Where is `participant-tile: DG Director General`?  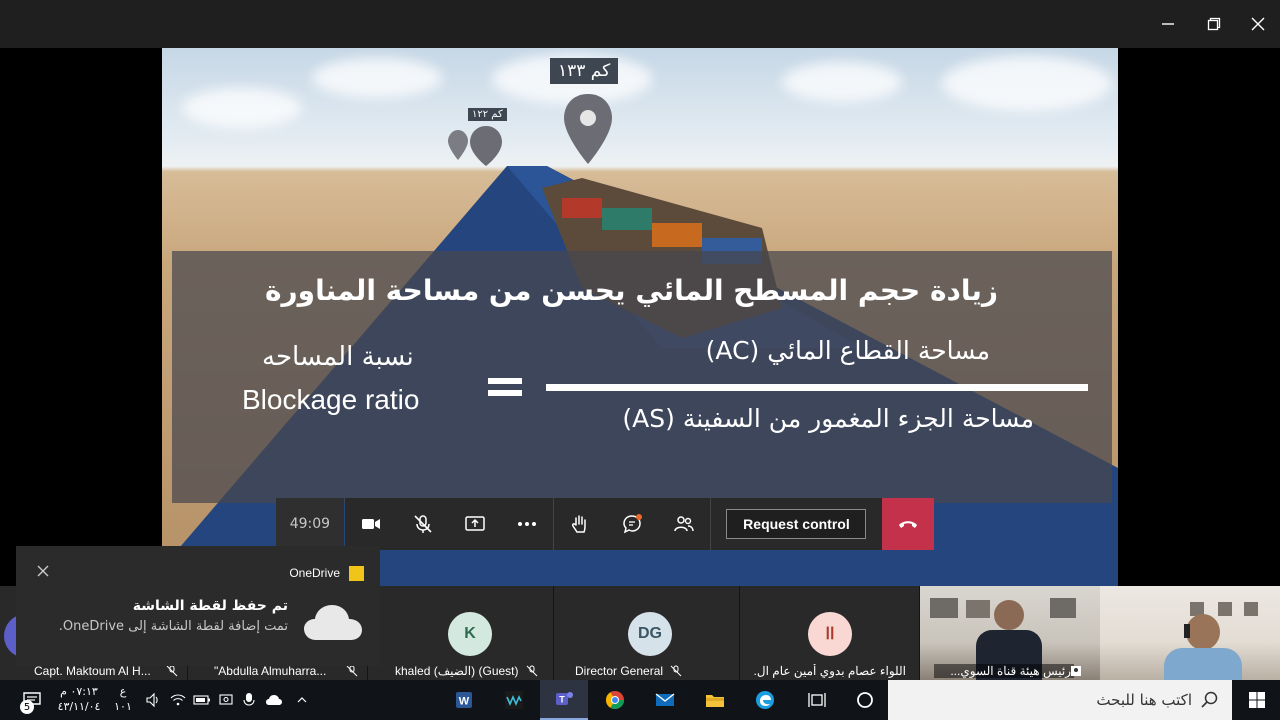
participant-tile: DG Director General is located at coordinates (647, 633).